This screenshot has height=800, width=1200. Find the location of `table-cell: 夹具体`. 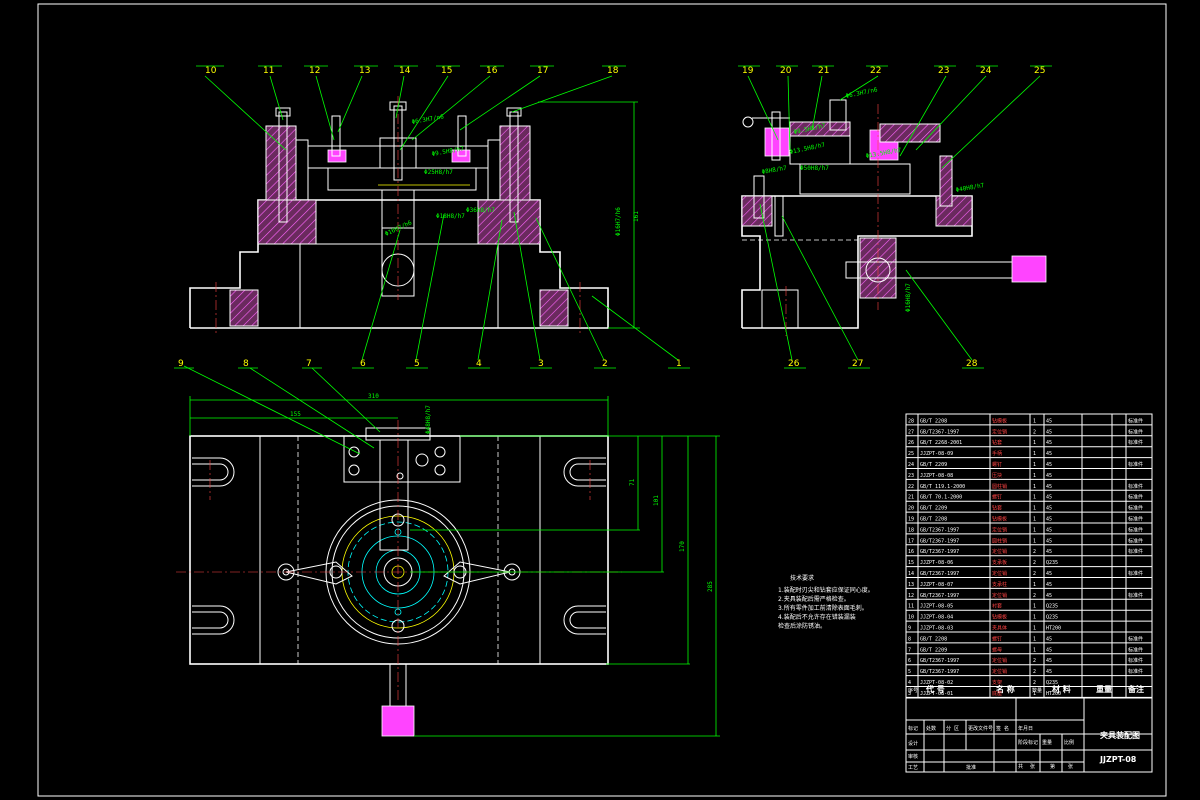

table-cell: 夹具体 is located at coordinates (999, 628).